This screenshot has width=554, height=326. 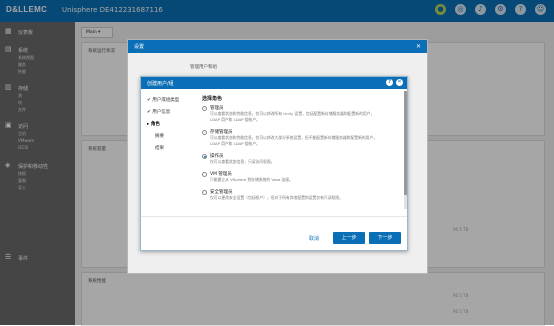 What do you see at coordinates (251, 179) in the screenshot?
I see `role-description: 只能建立从 VSphere 到存储系统的 Vasa 连接。` at bounding box center [251, 179].